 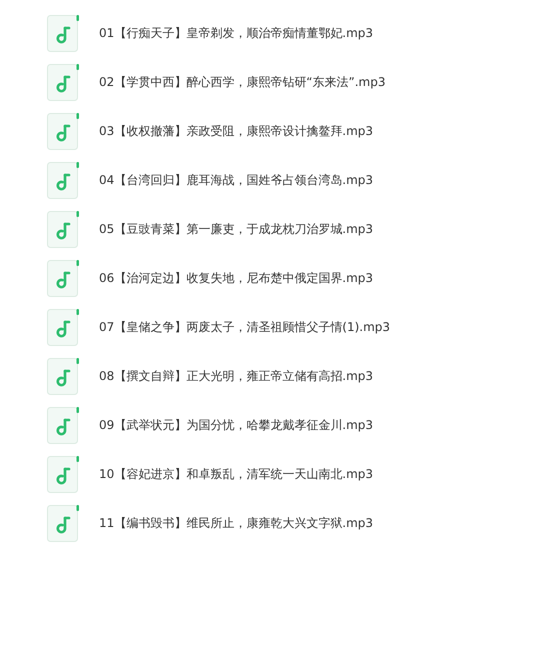 What do you see at coordinates (236, 131) in the screenshot?
I see `file-name: 03【收权撤藩】亲政受阻，康熙帝设计擒鳌拜.mp3` at bounding box center [236, 131].